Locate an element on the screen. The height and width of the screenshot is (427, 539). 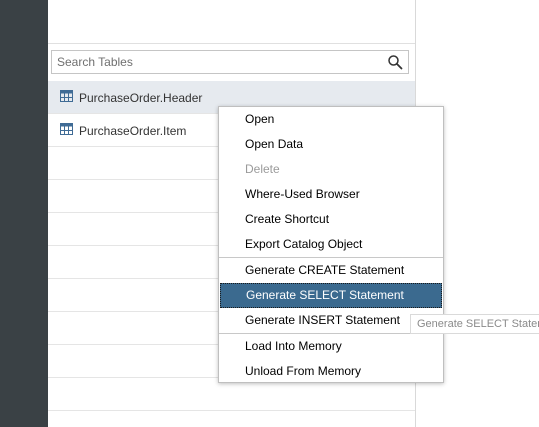
search-input is located at coordinates (219, 62).